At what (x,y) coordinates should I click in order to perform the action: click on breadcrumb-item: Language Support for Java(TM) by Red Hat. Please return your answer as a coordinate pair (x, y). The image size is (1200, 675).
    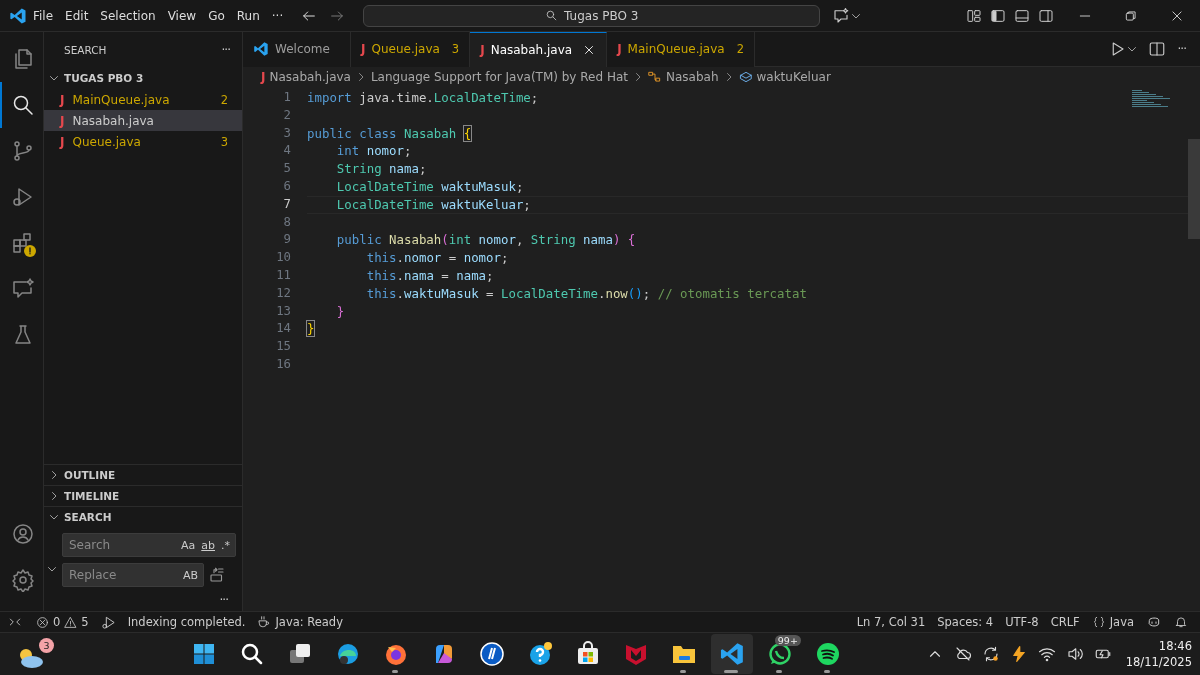
    Looking at the image, I should click on (499, 76).